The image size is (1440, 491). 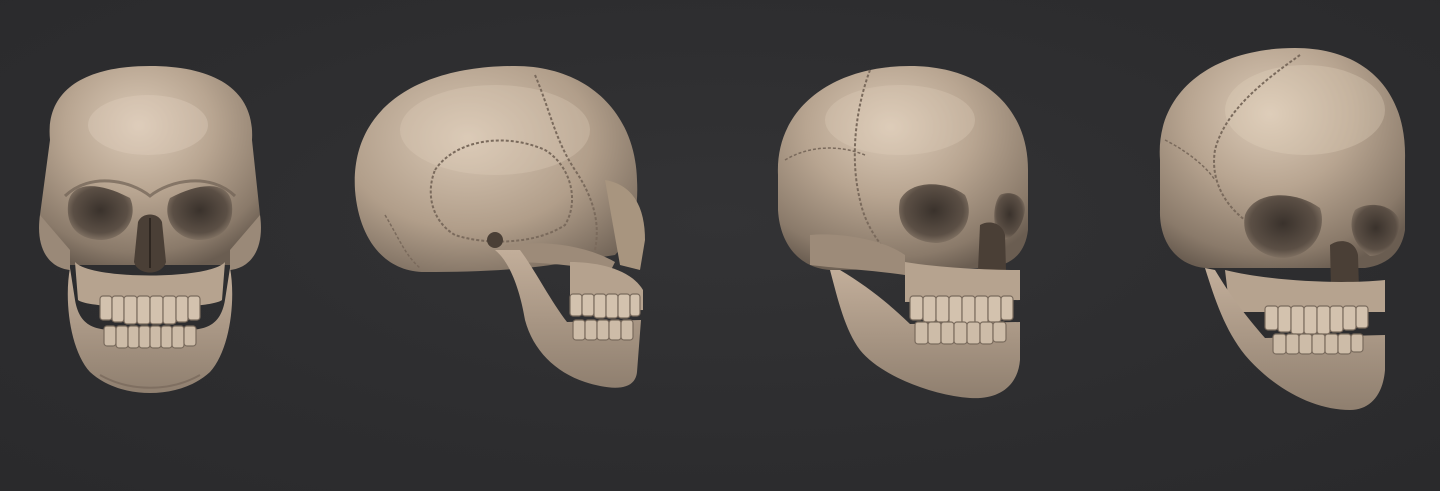 What do you see at coordinates (568, 319) in the screenshot?
I see `mandible` at bounding box center [568, 319].